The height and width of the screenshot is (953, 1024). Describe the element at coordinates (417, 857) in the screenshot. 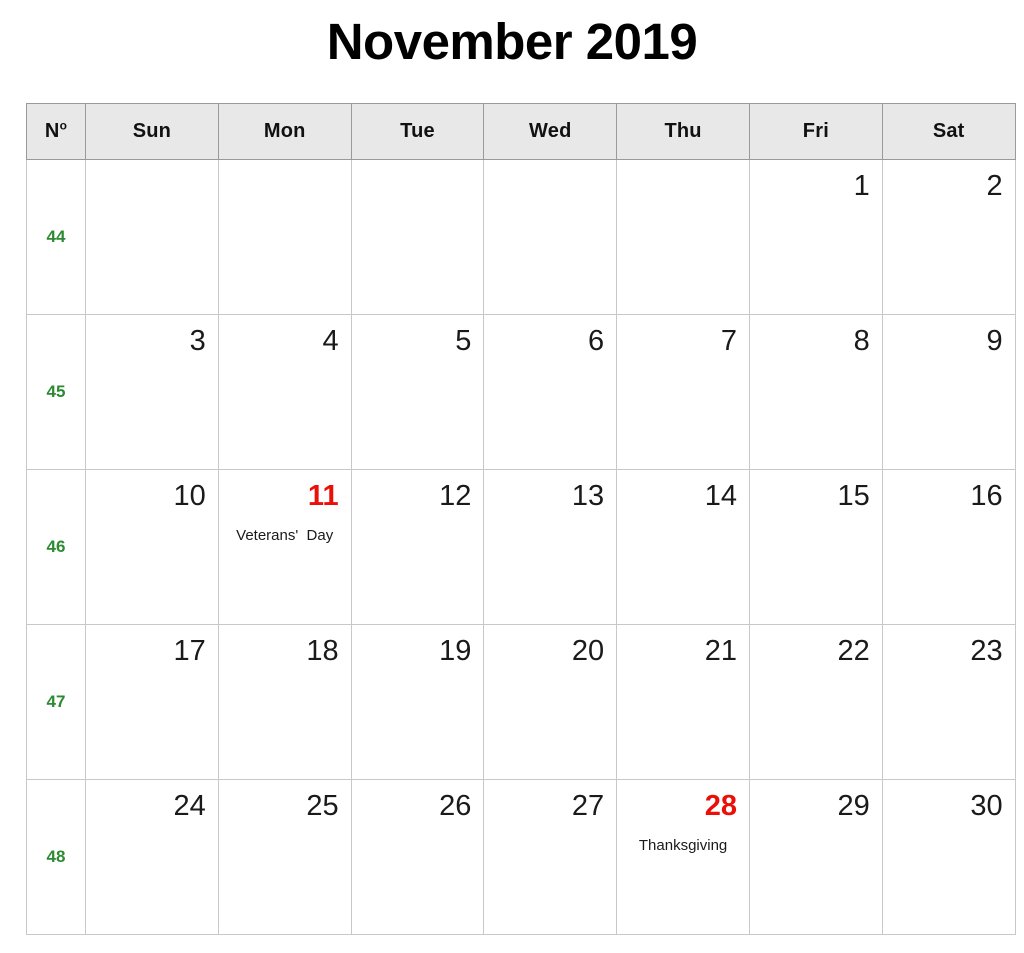

I see `day-cell: 26` at that location.